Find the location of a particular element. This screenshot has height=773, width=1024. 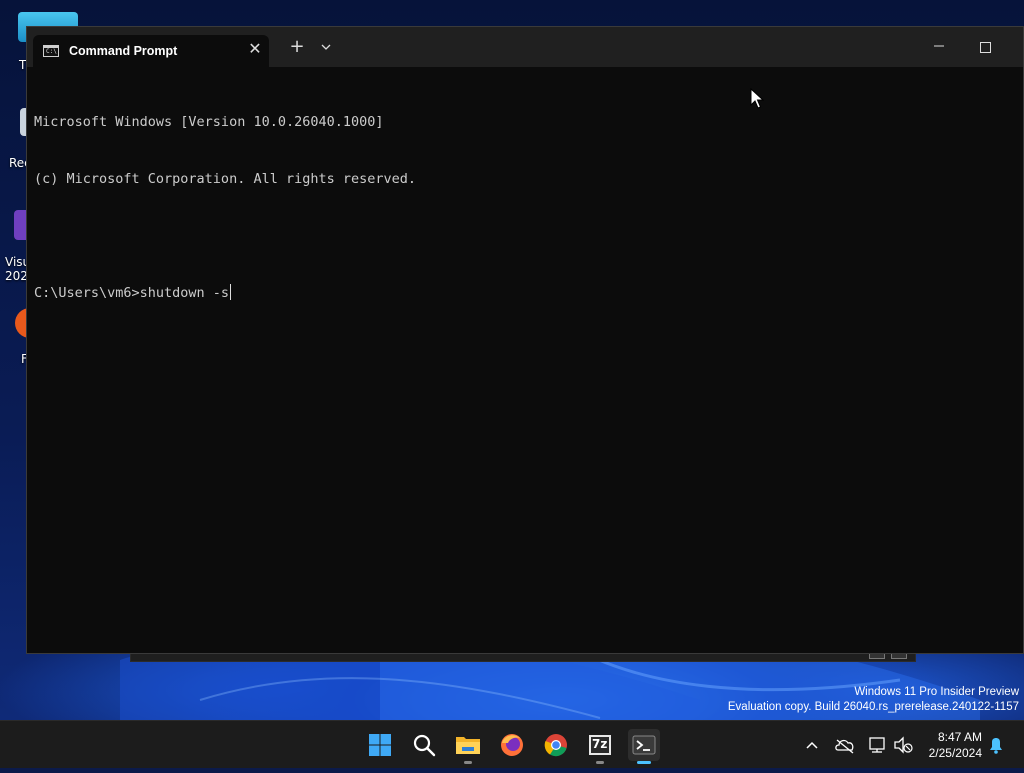

tab-title: Command Prompt is located at coordinates (123, 51).